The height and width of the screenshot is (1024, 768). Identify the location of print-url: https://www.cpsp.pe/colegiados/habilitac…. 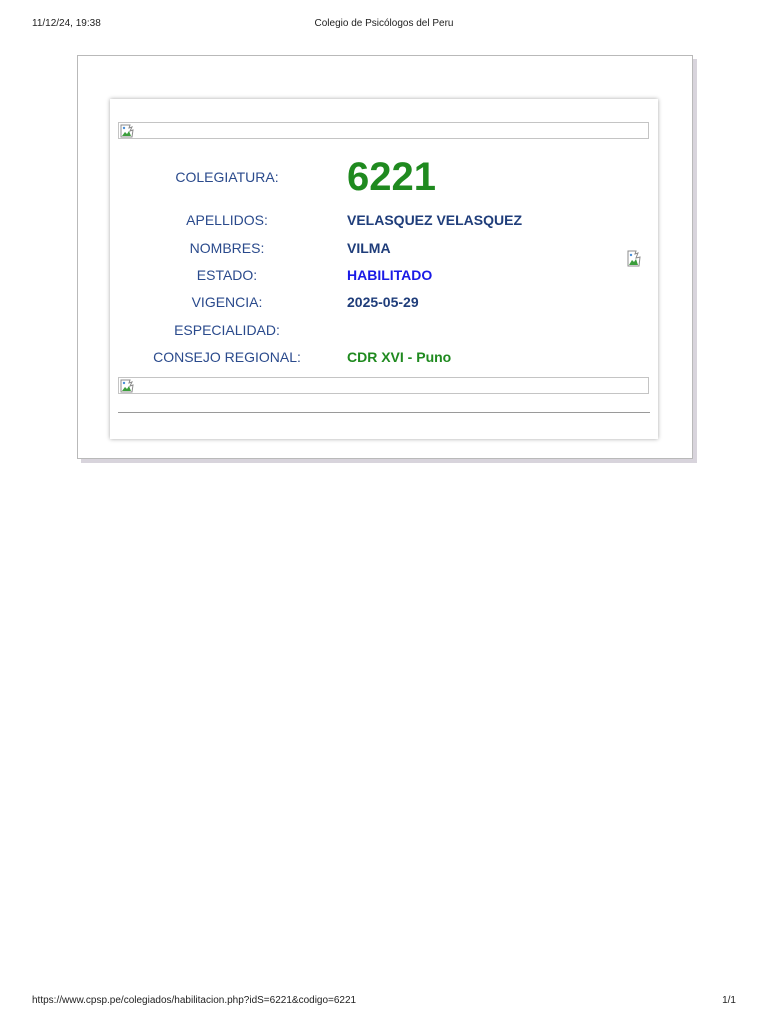
(194, 1000).